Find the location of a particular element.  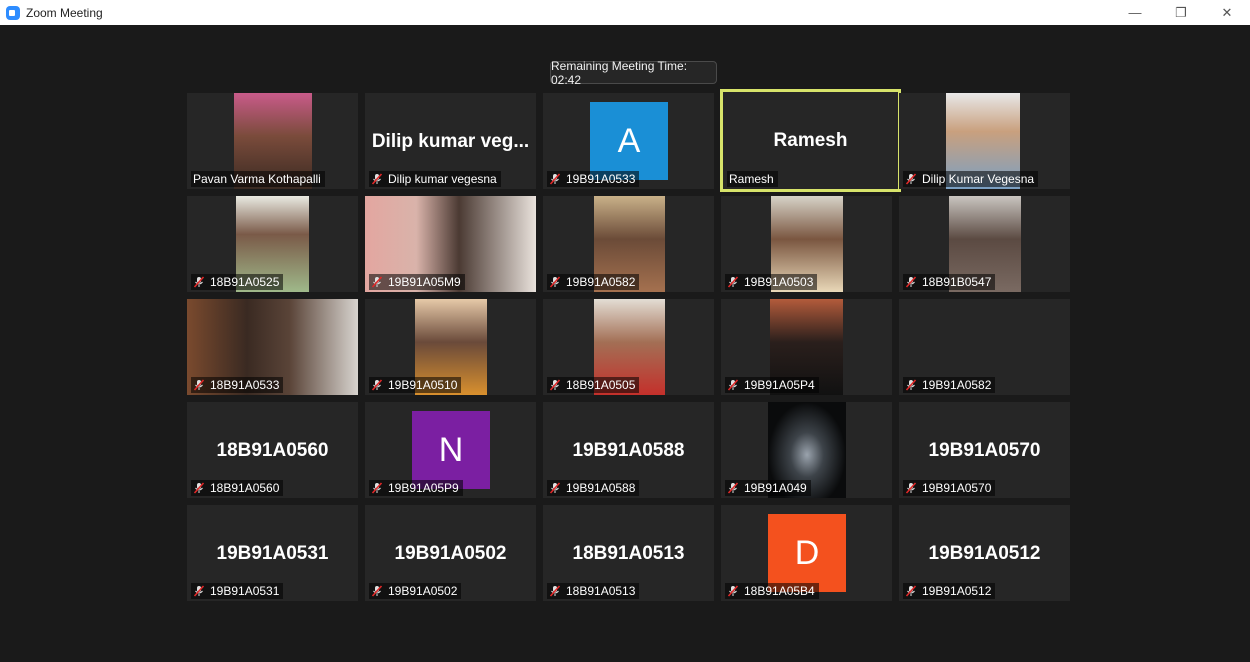

participant-name: 19B91A049 is located at coordinates (775, 488).